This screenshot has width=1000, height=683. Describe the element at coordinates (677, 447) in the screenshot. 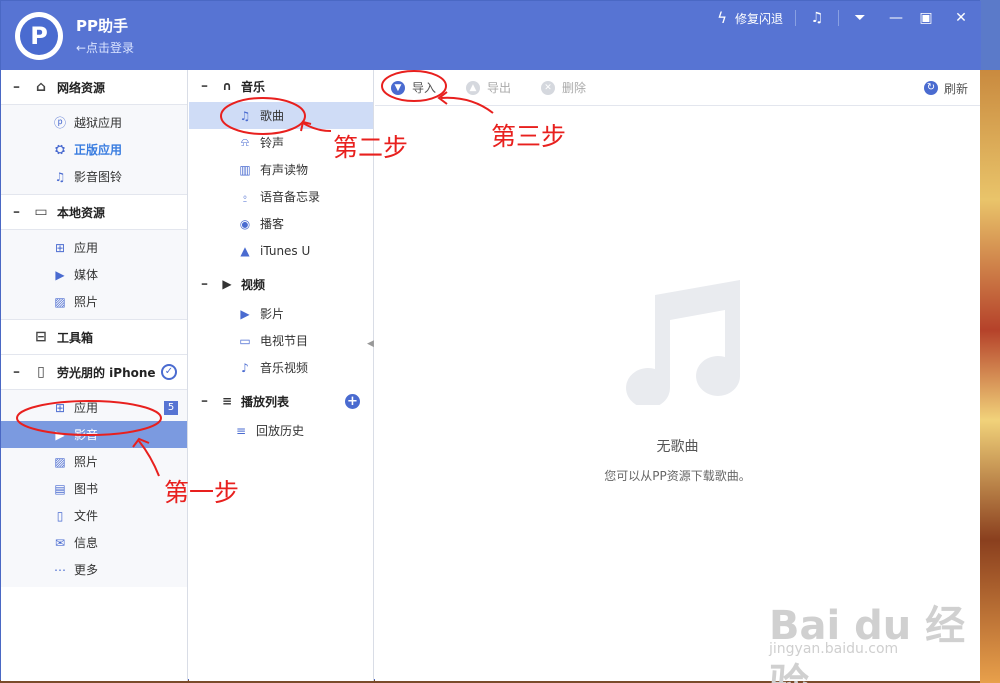

I see `empty-title: 无歌曲` at that location.